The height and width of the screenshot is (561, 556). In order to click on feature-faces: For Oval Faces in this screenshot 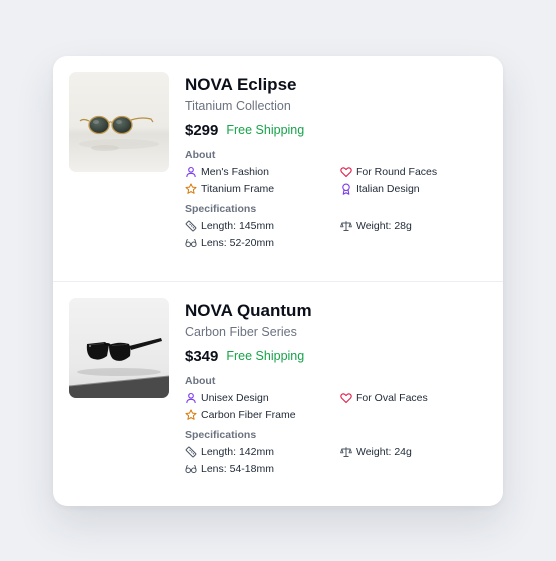, I will do `click(412, 398)`.